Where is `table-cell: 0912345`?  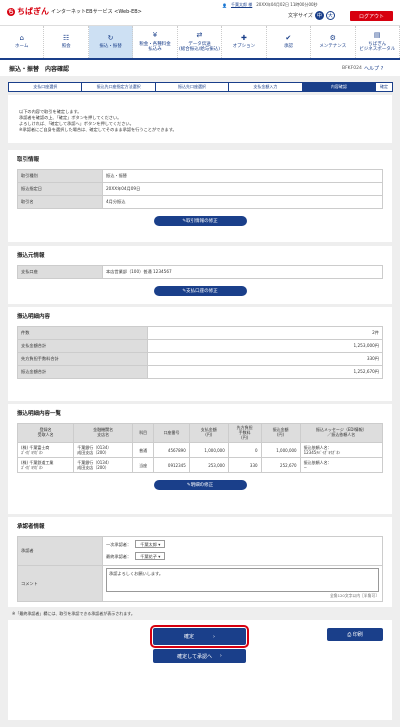 table-cell: 0912345 is located at coordinates (171, 465).